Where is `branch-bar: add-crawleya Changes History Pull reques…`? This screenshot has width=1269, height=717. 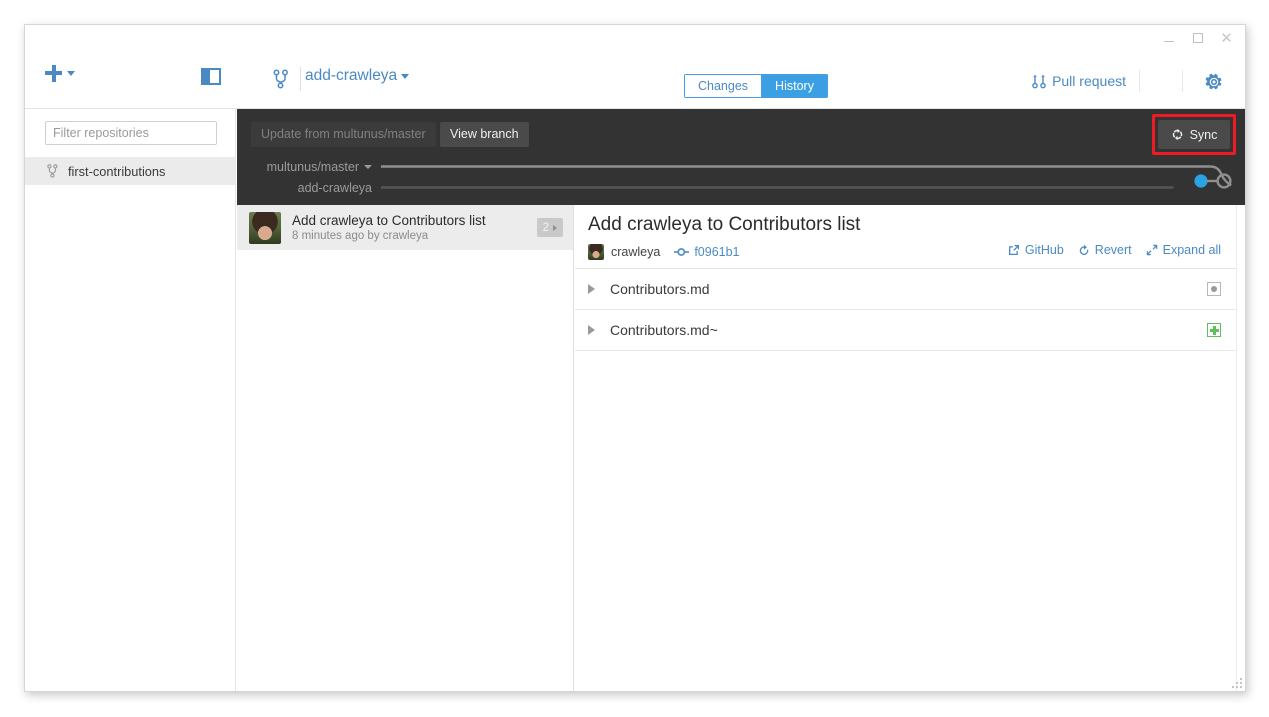 branch-bar: add-crawleya Changes History Pull reques… is located at coordinates (741, 80).